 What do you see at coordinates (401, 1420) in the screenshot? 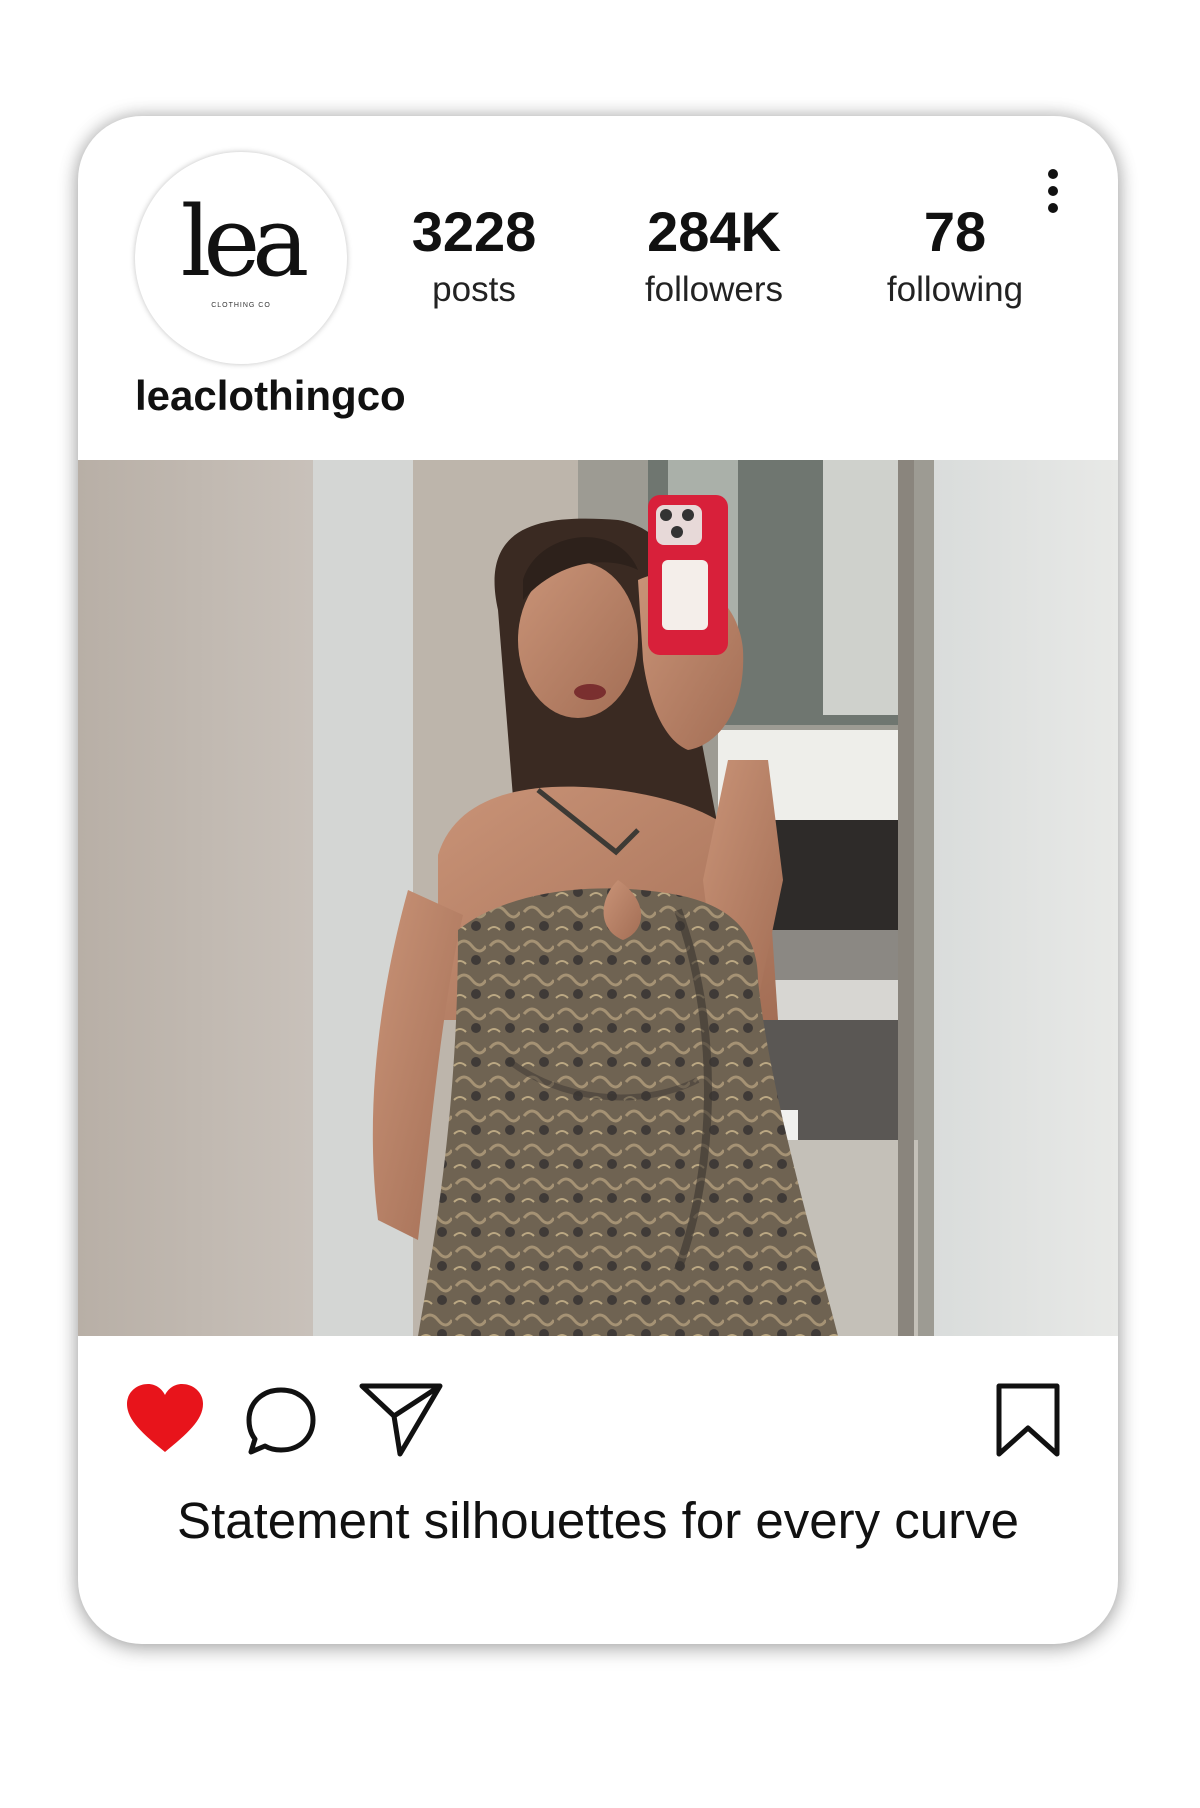
I see `paper-plane-icon` at bounding box center [401, 1420].